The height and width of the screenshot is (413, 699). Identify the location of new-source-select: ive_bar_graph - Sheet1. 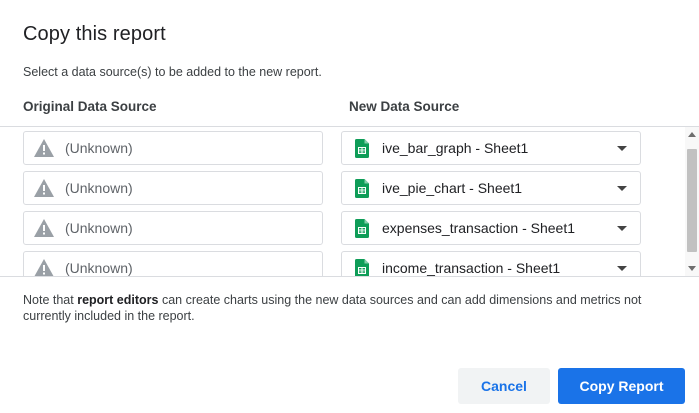
(491, 148).